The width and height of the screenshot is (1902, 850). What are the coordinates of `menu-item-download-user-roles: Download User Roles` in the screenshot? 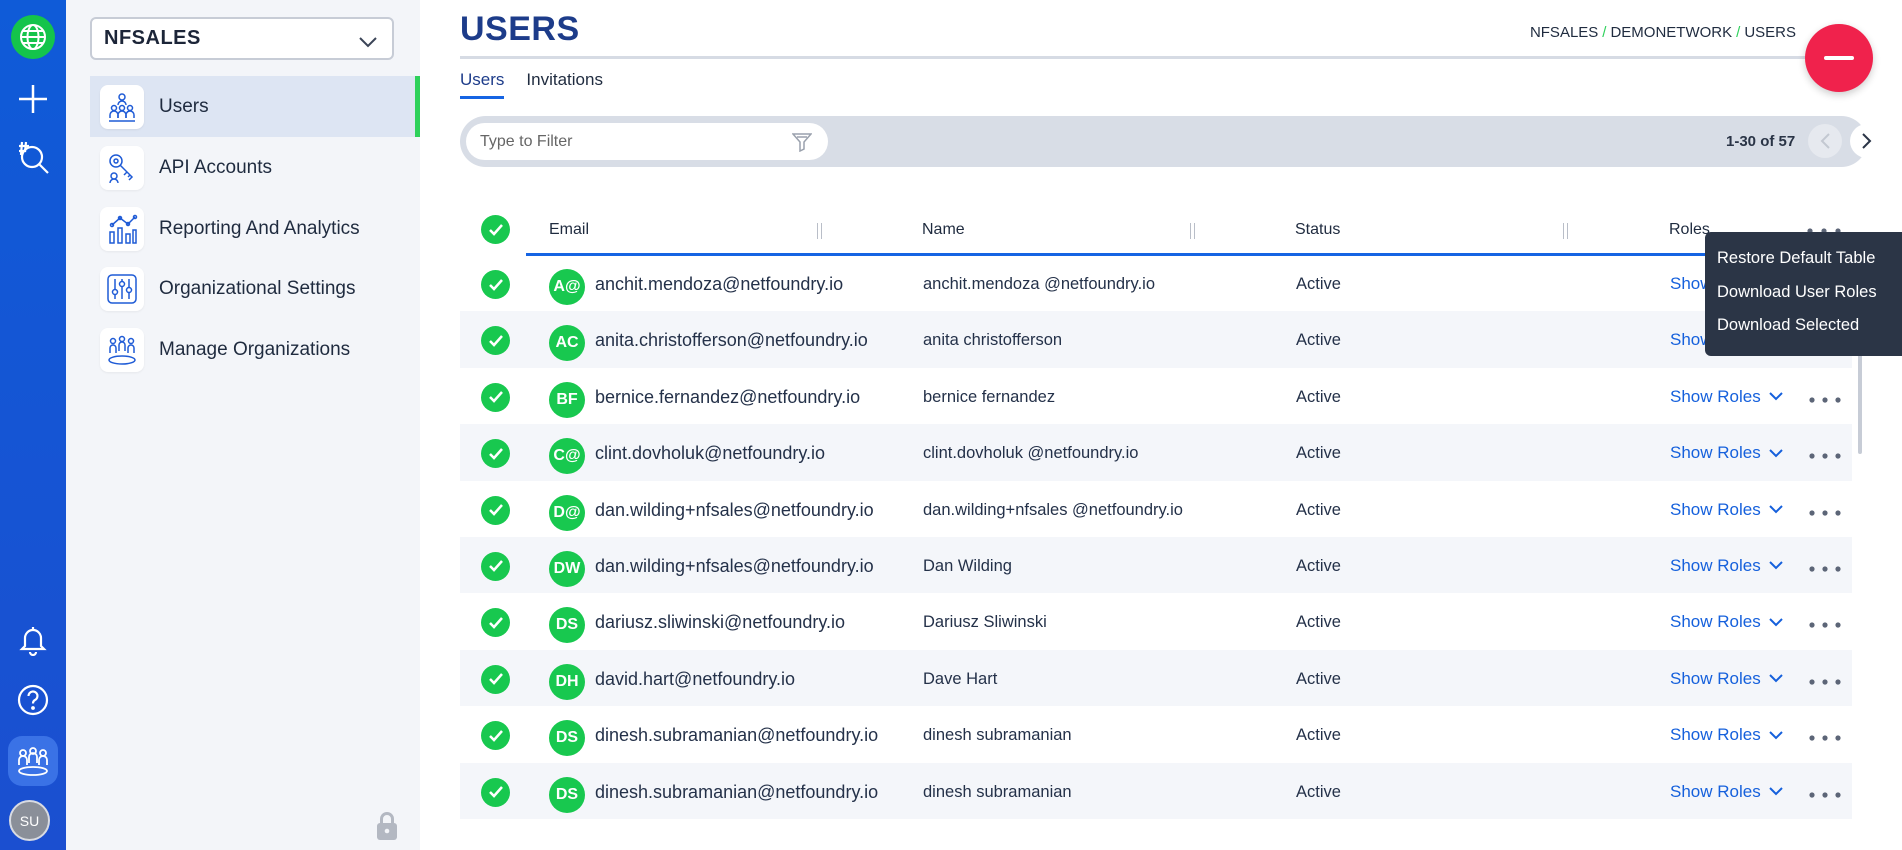 It's located at (1803, 300).